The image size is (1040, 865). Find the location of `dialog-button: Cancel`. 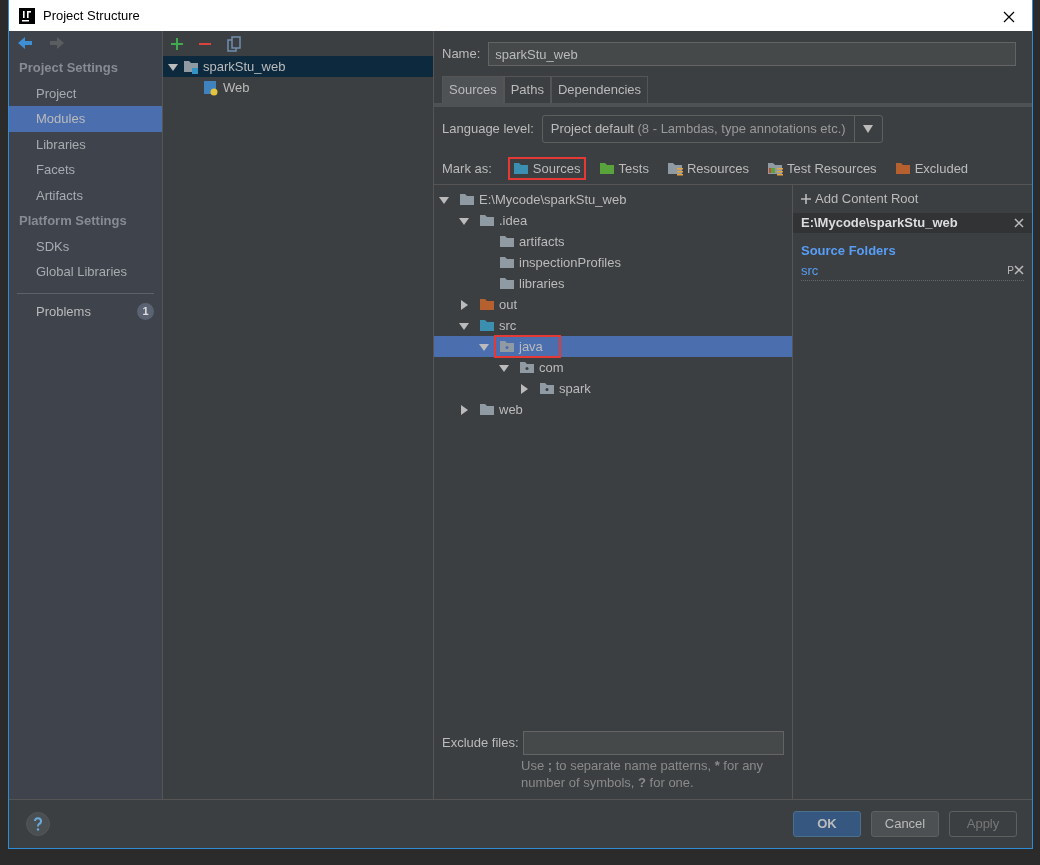

dialog-button: Cancel is located at coordinates (905, 824).